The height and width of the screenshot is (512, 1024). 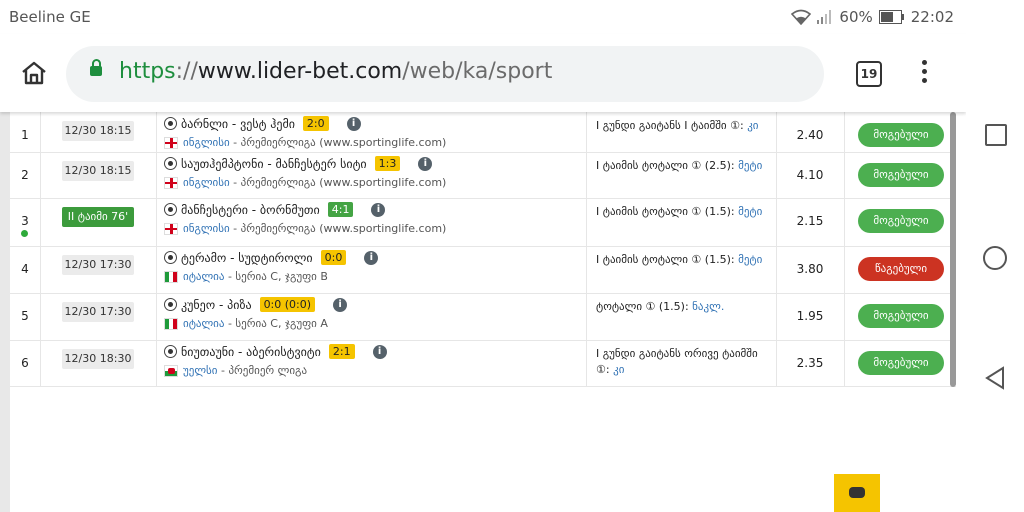 I want to click on odds-value: 2.35, so click(x=810, y=363).